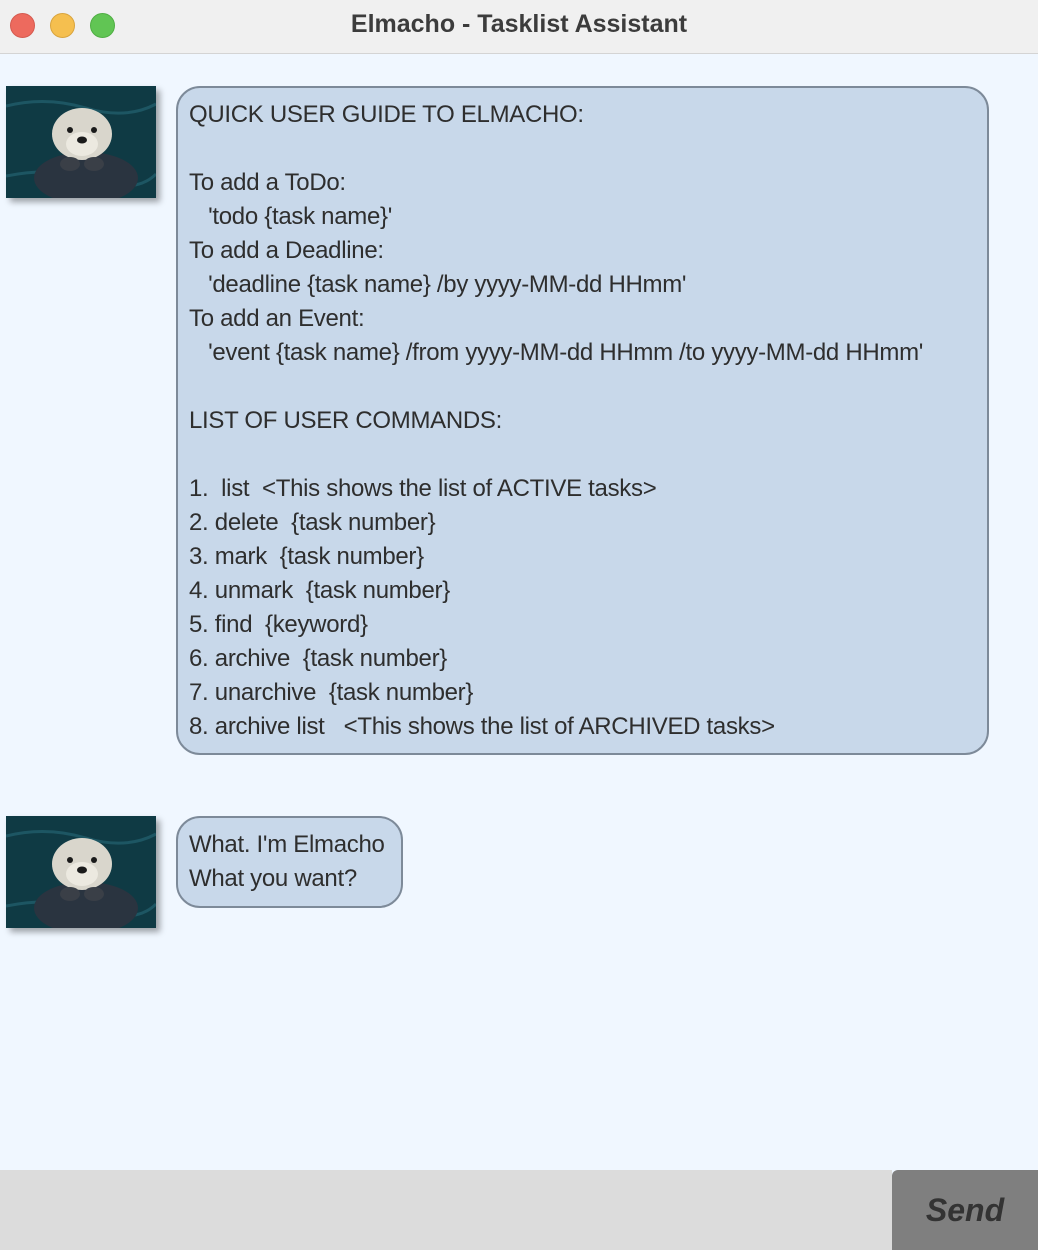 The height and width of the screenshot is (1250, 1038). What do you see at coordinates (965, 1210) in the screenshot?
I see `send-button: Send` at bounding box center [965, 1210].